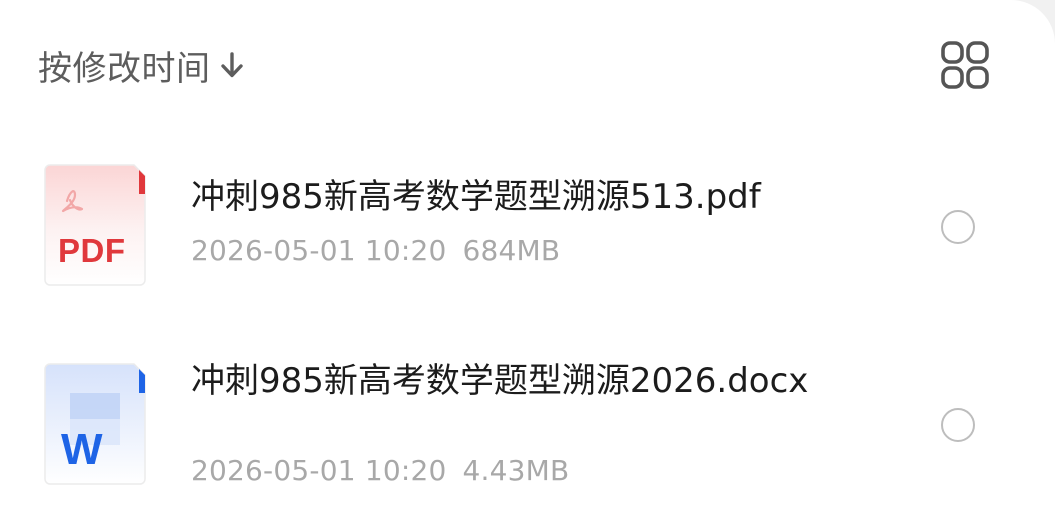  I want to click on sort-by-modified-button: 按修改时间, so click(141, 65).